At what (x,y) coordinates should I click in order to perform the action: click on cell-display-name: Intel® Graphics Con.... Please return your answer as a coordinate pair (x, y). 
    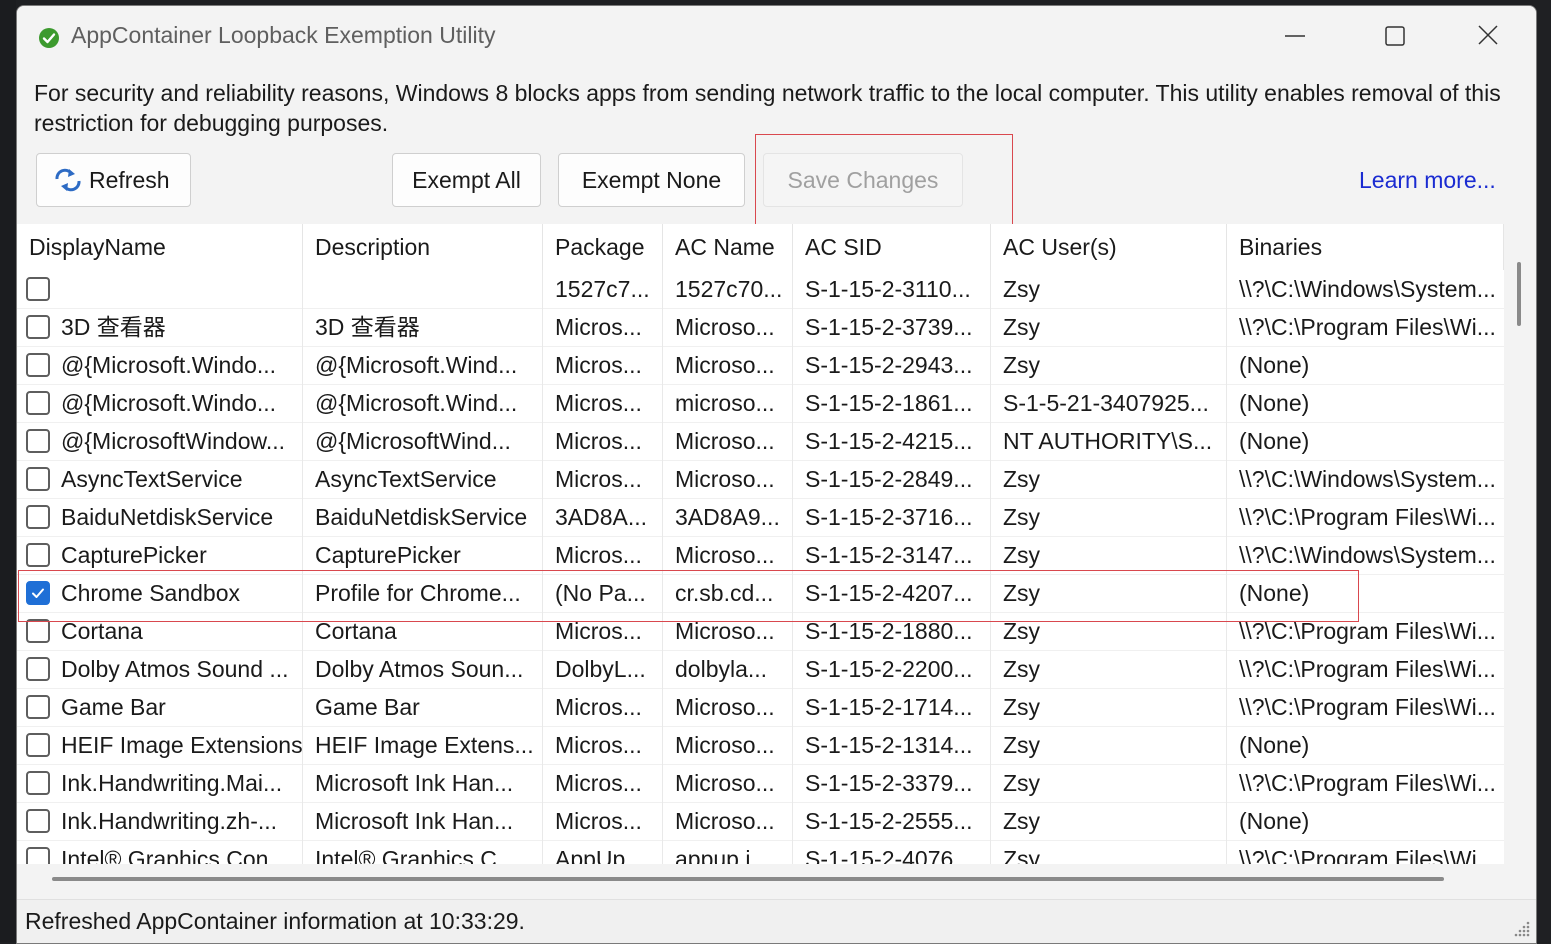
    Looking at the image, I should click on (160, 852).